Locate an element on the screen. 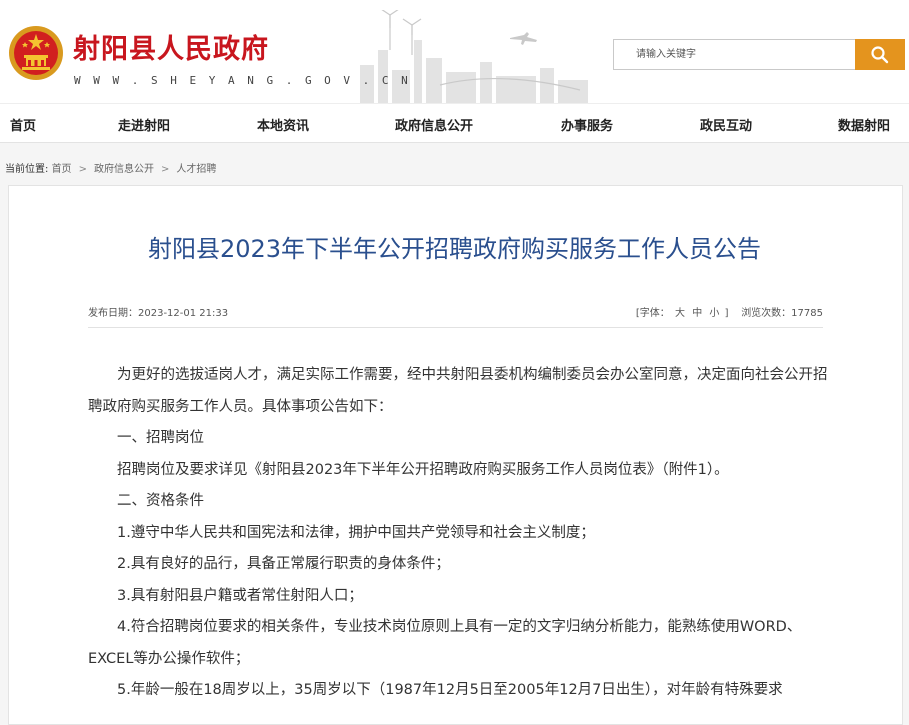  nav-item-gov-info: 政府信息公开 is located at coordinates (434, 124).